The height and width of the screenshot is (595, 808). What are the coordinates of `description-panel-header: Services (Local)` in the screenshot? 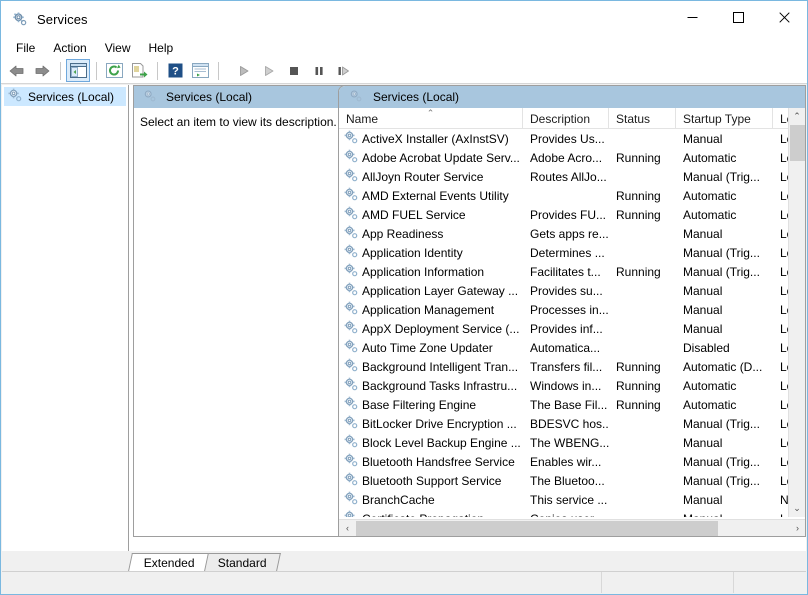 It's located at (239, 97).